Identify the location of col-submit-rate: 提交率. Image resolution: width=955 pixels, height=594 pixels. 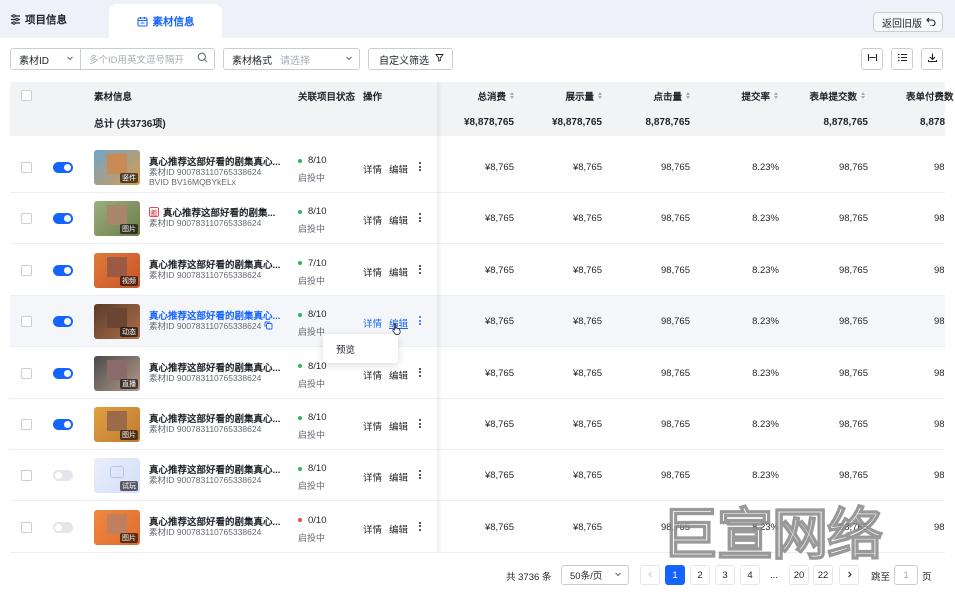
(744, 95).